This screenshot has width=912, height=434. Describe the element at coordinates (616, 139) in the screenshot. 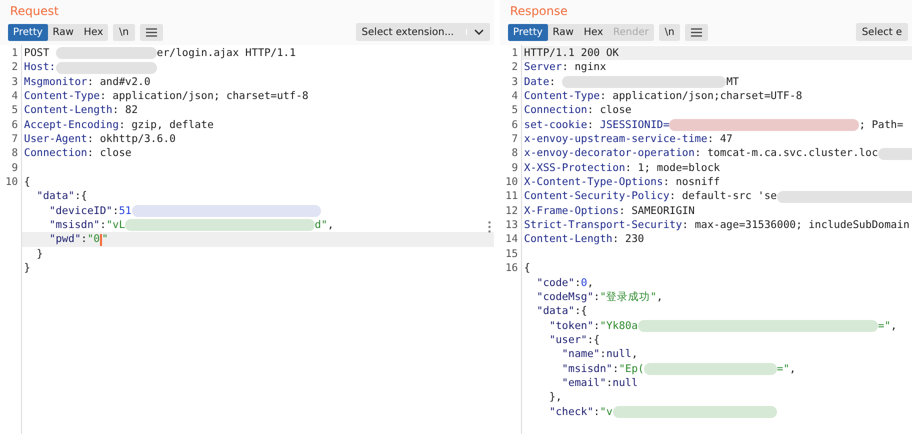

I see `code-text: x-envoy-upstream-service-time` at that location.